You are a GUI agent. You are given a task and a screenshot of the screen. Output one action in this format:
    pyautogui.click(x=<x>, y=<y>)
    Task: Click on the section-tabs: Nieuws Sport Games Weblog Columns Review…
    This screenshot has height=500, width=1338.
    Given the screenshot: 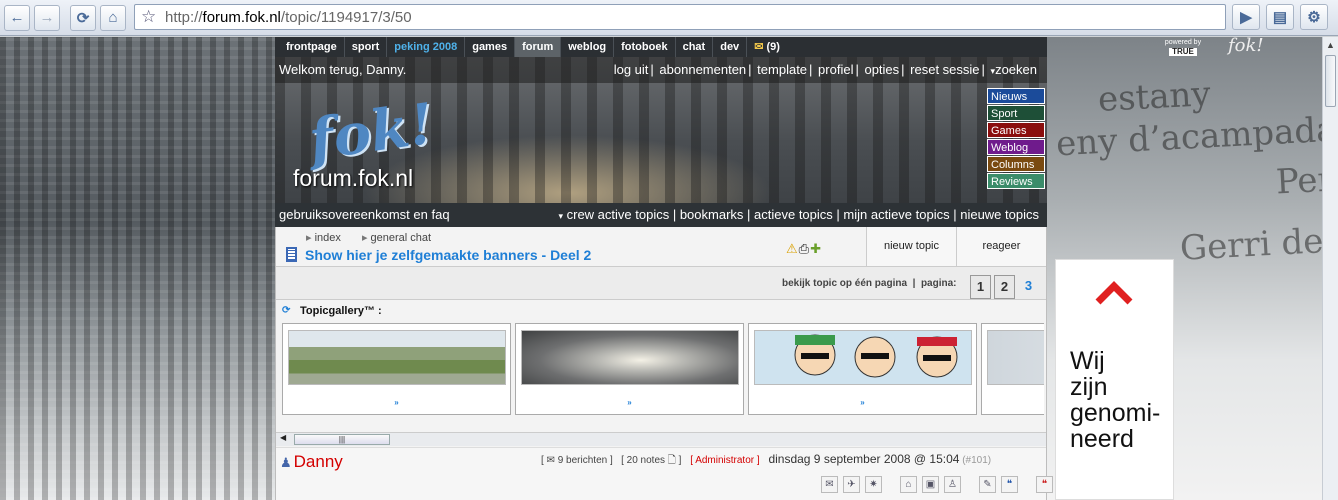 What is the action you would take?
    pyautogui.click(x=1016, y=139)
    